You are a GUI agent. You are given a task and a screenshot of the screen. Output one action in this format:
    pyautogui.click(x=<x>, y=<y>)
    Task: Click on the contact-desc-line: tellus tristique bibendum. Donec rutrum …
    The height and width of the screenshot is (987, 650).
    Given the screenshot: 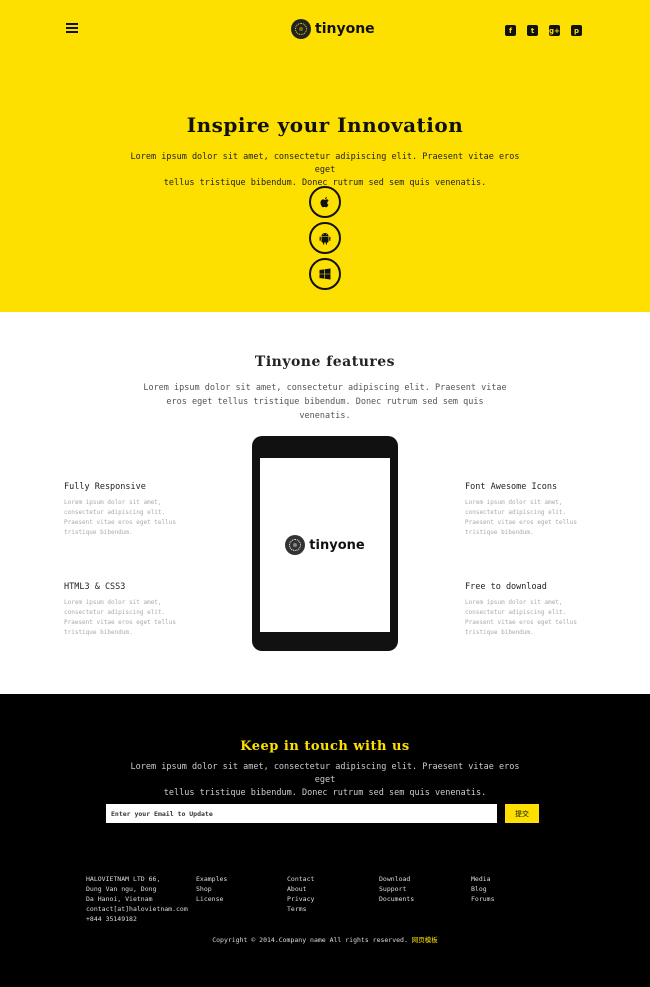 What is the action you would take?
    pyautogui.click(x=325, y=793)
    